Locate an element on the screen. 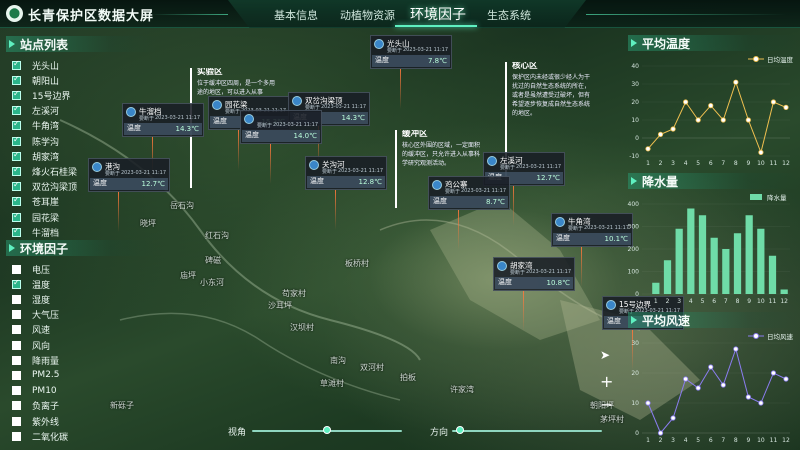  factor-item: 湿度 is located at coordinates (31, 299).